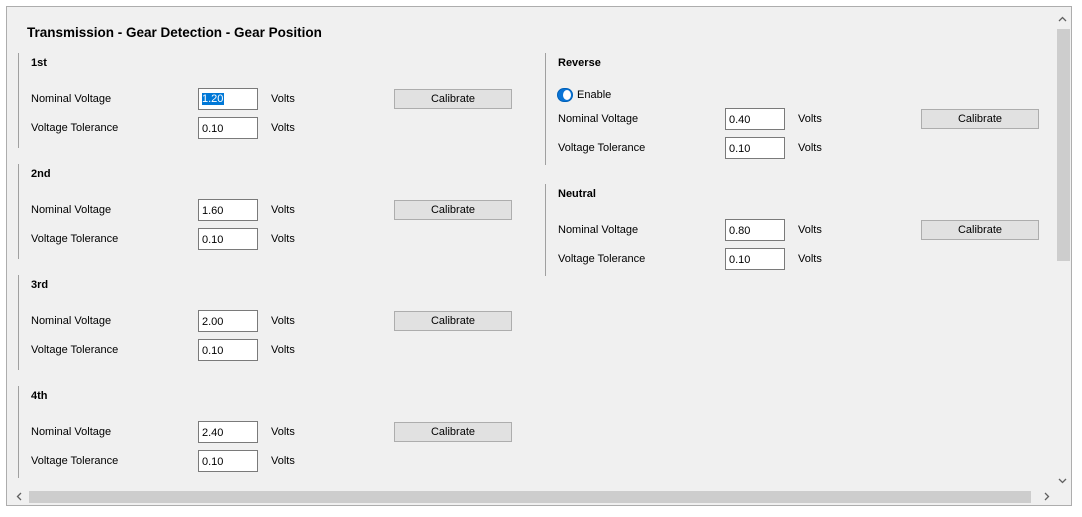 The image size is (1082, 517). What do you see at coordinates (228, 461) in the screenshot?
I see `voltage-tolerance-input-4th` at bounding box center [228, 461].